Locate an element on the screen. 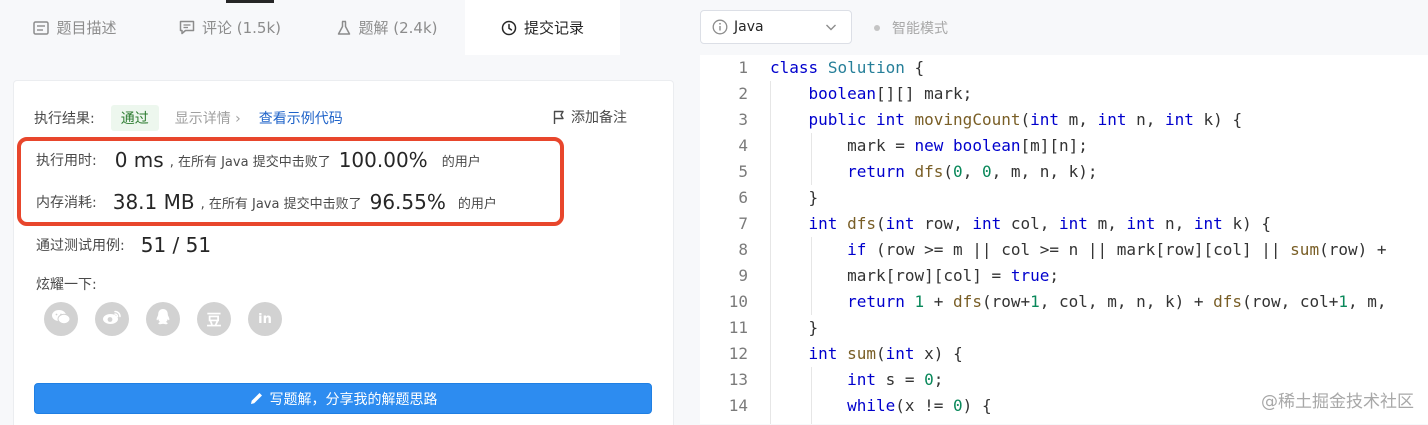 Image resolution: width=1428 pixels, height=425 pixels. wechat-icon is located at coordinates (61, 319).